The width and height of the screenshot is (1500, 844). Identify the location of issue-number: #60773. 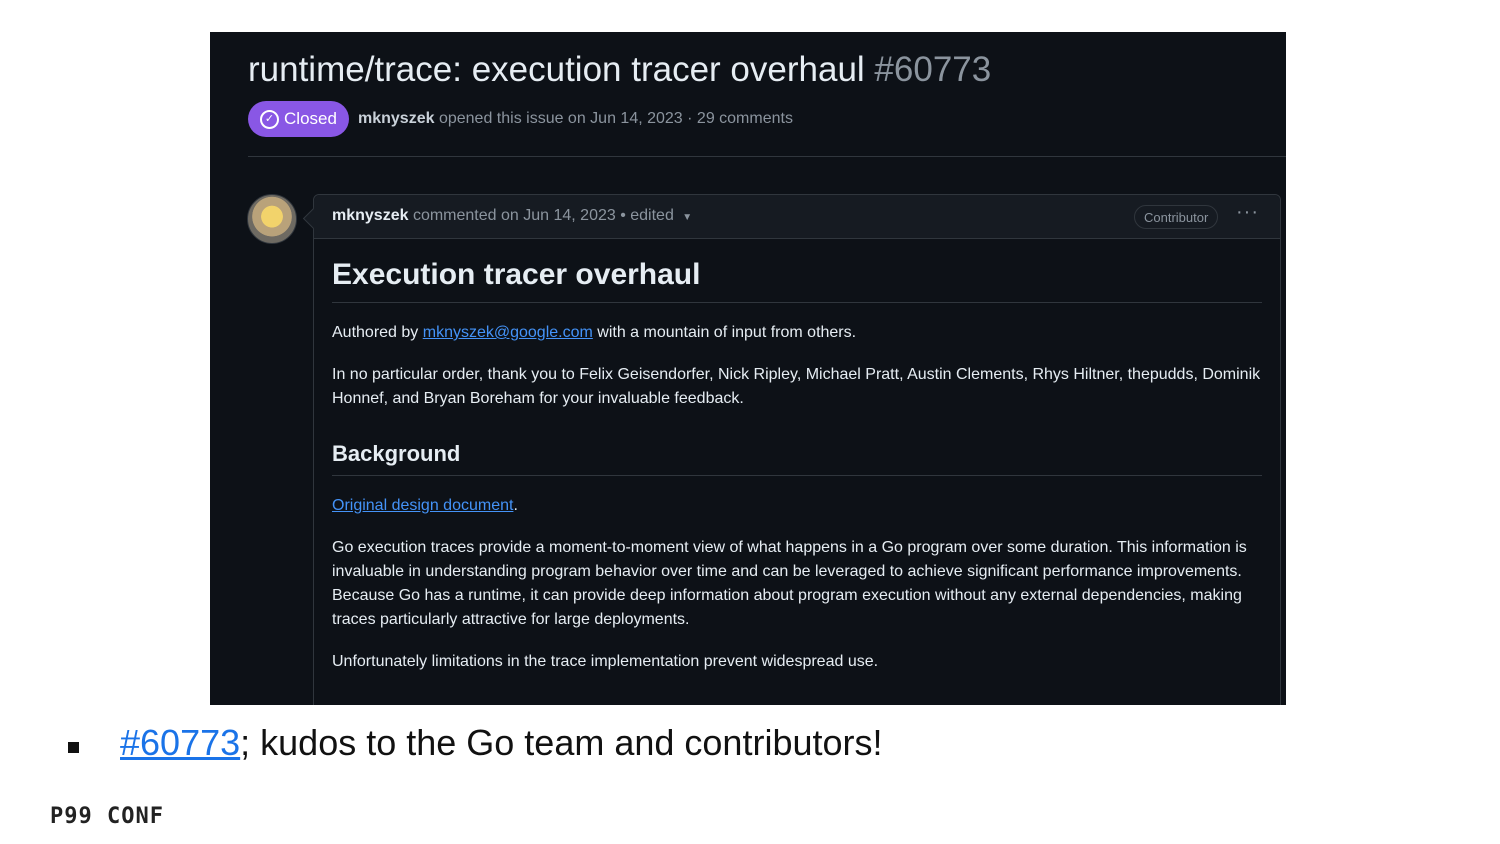
(933, 69).